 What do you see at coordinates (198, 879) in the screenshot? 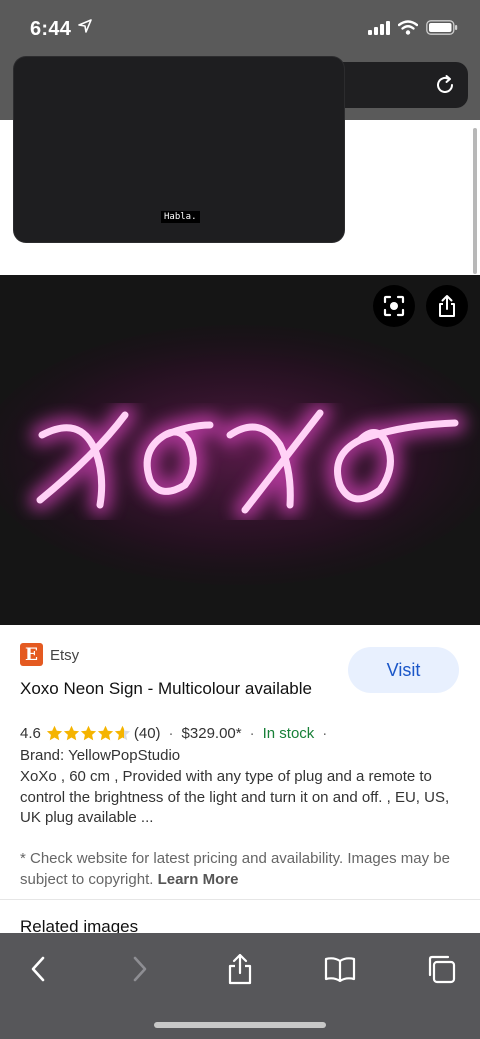
I see `learn-more-link: Learn More` at bounding box center [198, 879].